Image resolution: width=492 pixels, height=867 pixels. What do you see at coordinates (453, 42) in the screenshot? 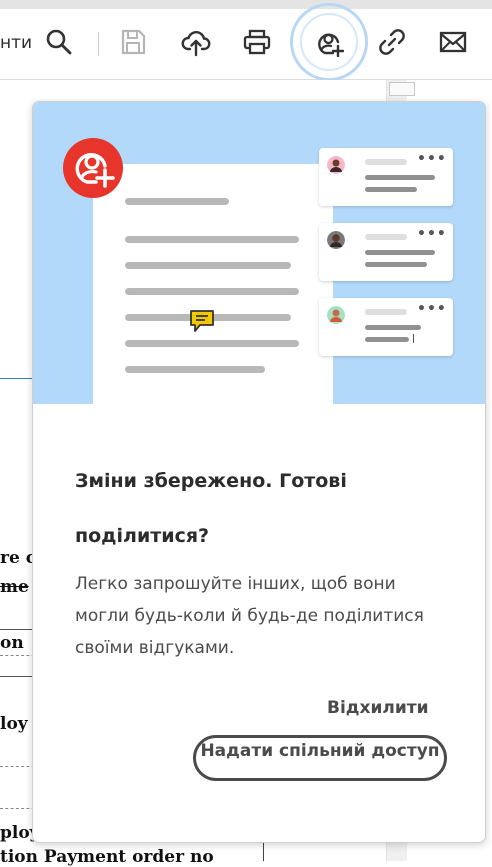
I see `email-icon` at bounding box center [453, 42].